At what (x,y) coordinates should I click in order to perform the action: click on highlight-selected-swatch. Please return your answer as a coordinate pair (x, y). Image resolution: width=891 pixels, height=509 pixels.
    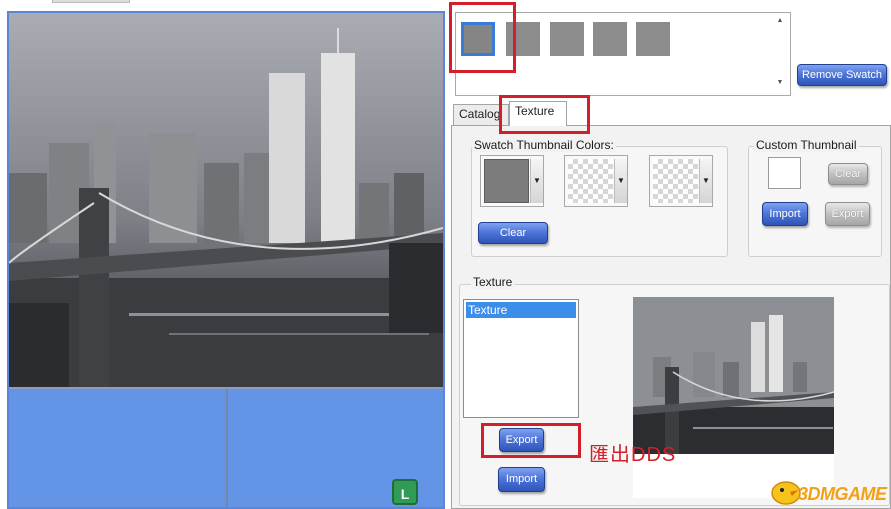
    Looking at the image, I should click on (482, 37).